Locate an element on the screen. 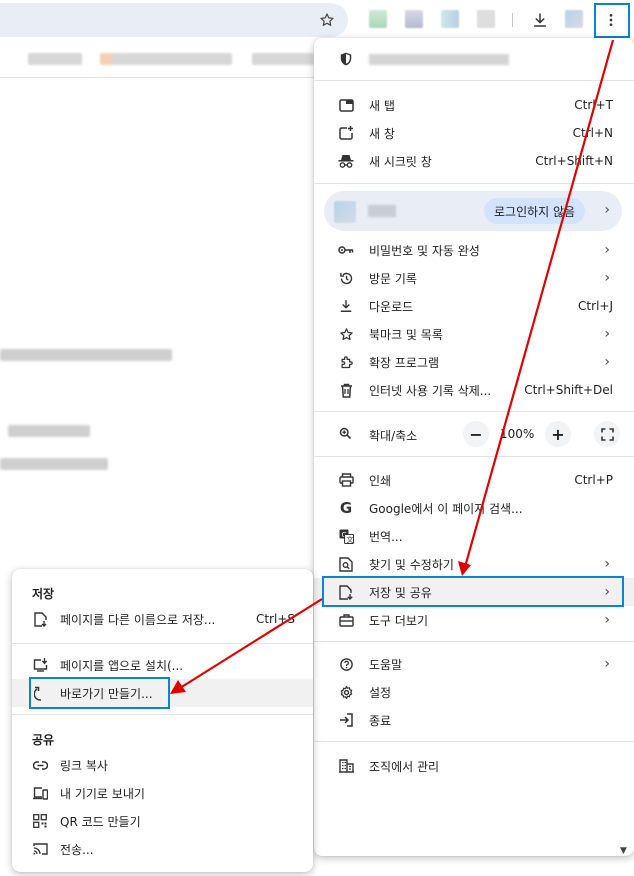 The width and height of the screenshot is (634, 876). create-shortcut-highlight is located at coordinates (99, 693).